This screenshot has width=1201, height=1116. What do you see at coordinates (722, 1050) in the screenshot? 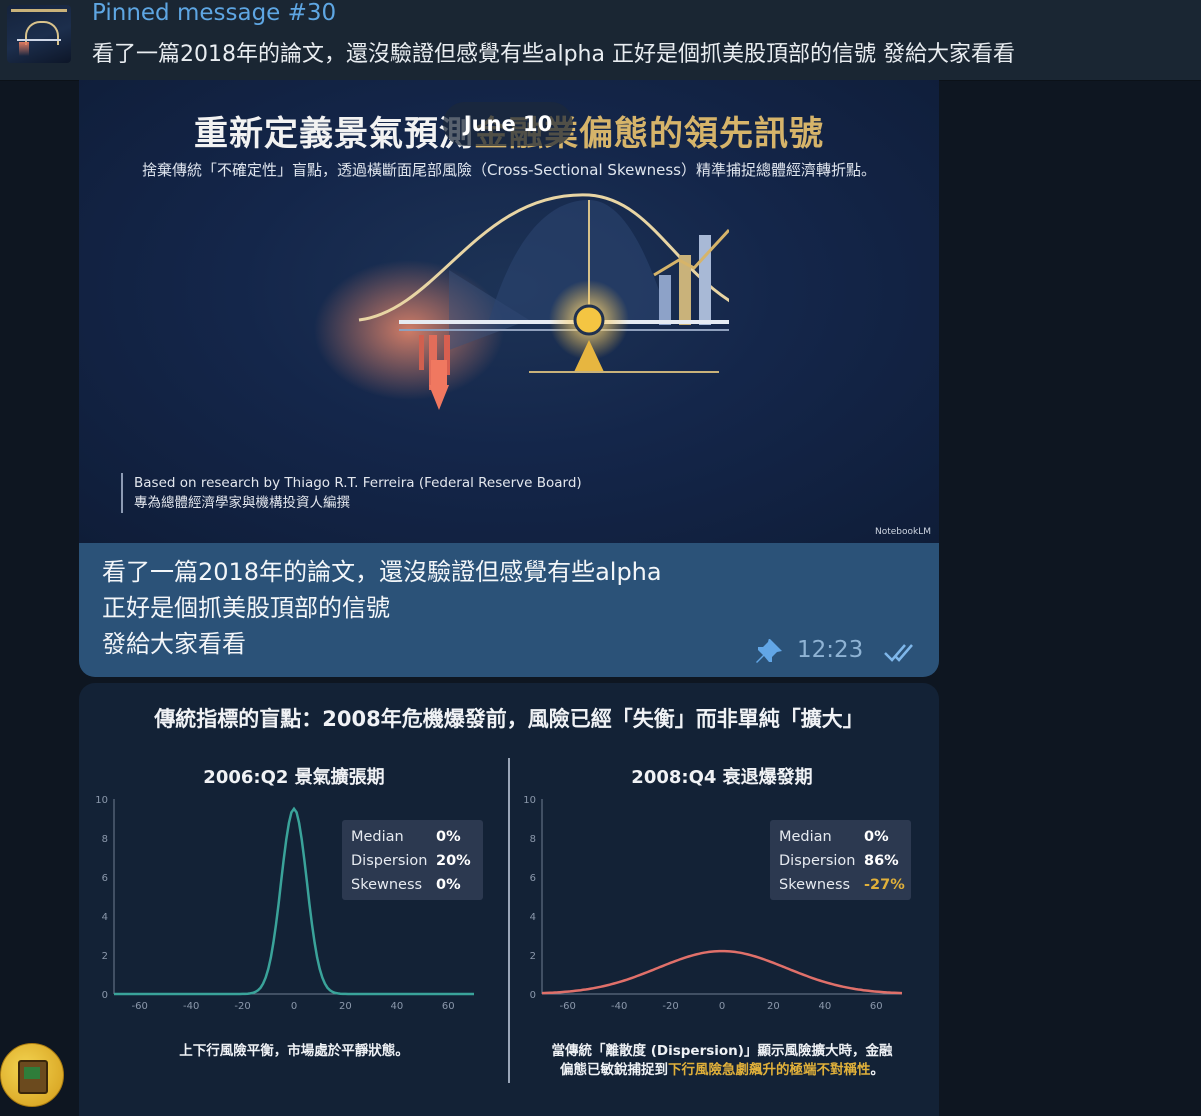
I see `panel-note: 當傳統「離散度 (Dispersion)」顯示風險擴大時，金融` at bounding box center [722, 1050].